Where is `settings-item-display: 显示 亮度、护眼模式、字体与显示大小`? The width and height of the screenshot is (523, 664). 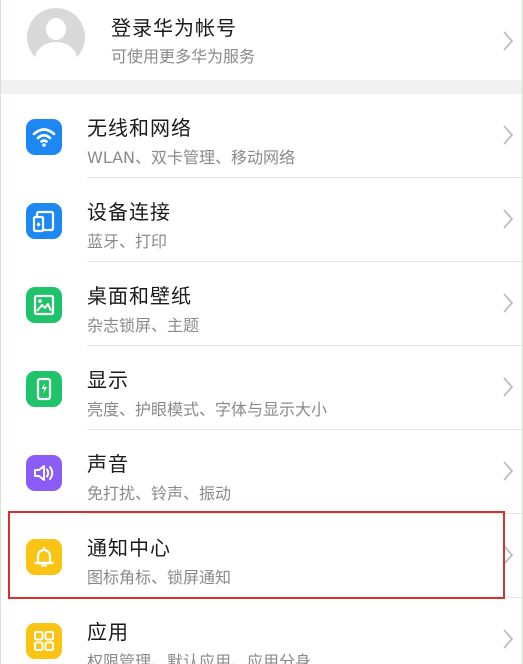
settings-item-display: 显示 亮度、护眼模式、字体与显示大小 is located at coordinates (261, 388).